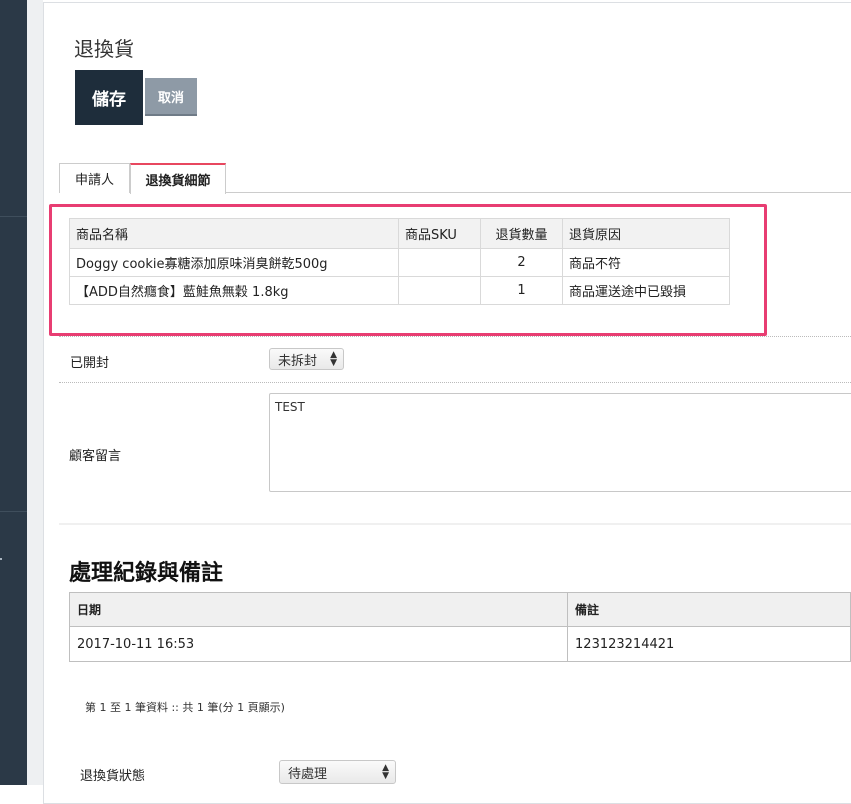 This screenshot has height=804, width=851. Describe the element at coordinates (337, 772) in the screenshot. I see `status-select: 待處理 ▲ ▼` at that location.